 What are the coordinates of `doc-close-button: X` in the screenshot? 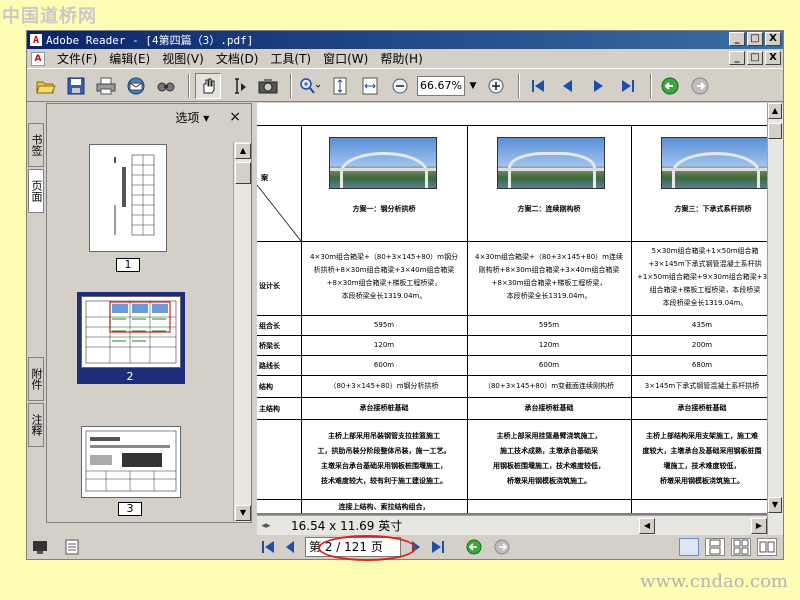 It's located at (773, 58).